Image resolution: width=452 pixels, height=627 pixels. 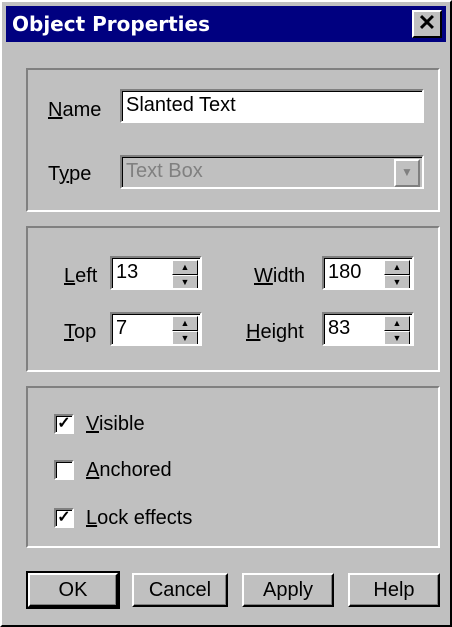 I want to click on anchored-label: Anchored, so click(x=129, y=470).